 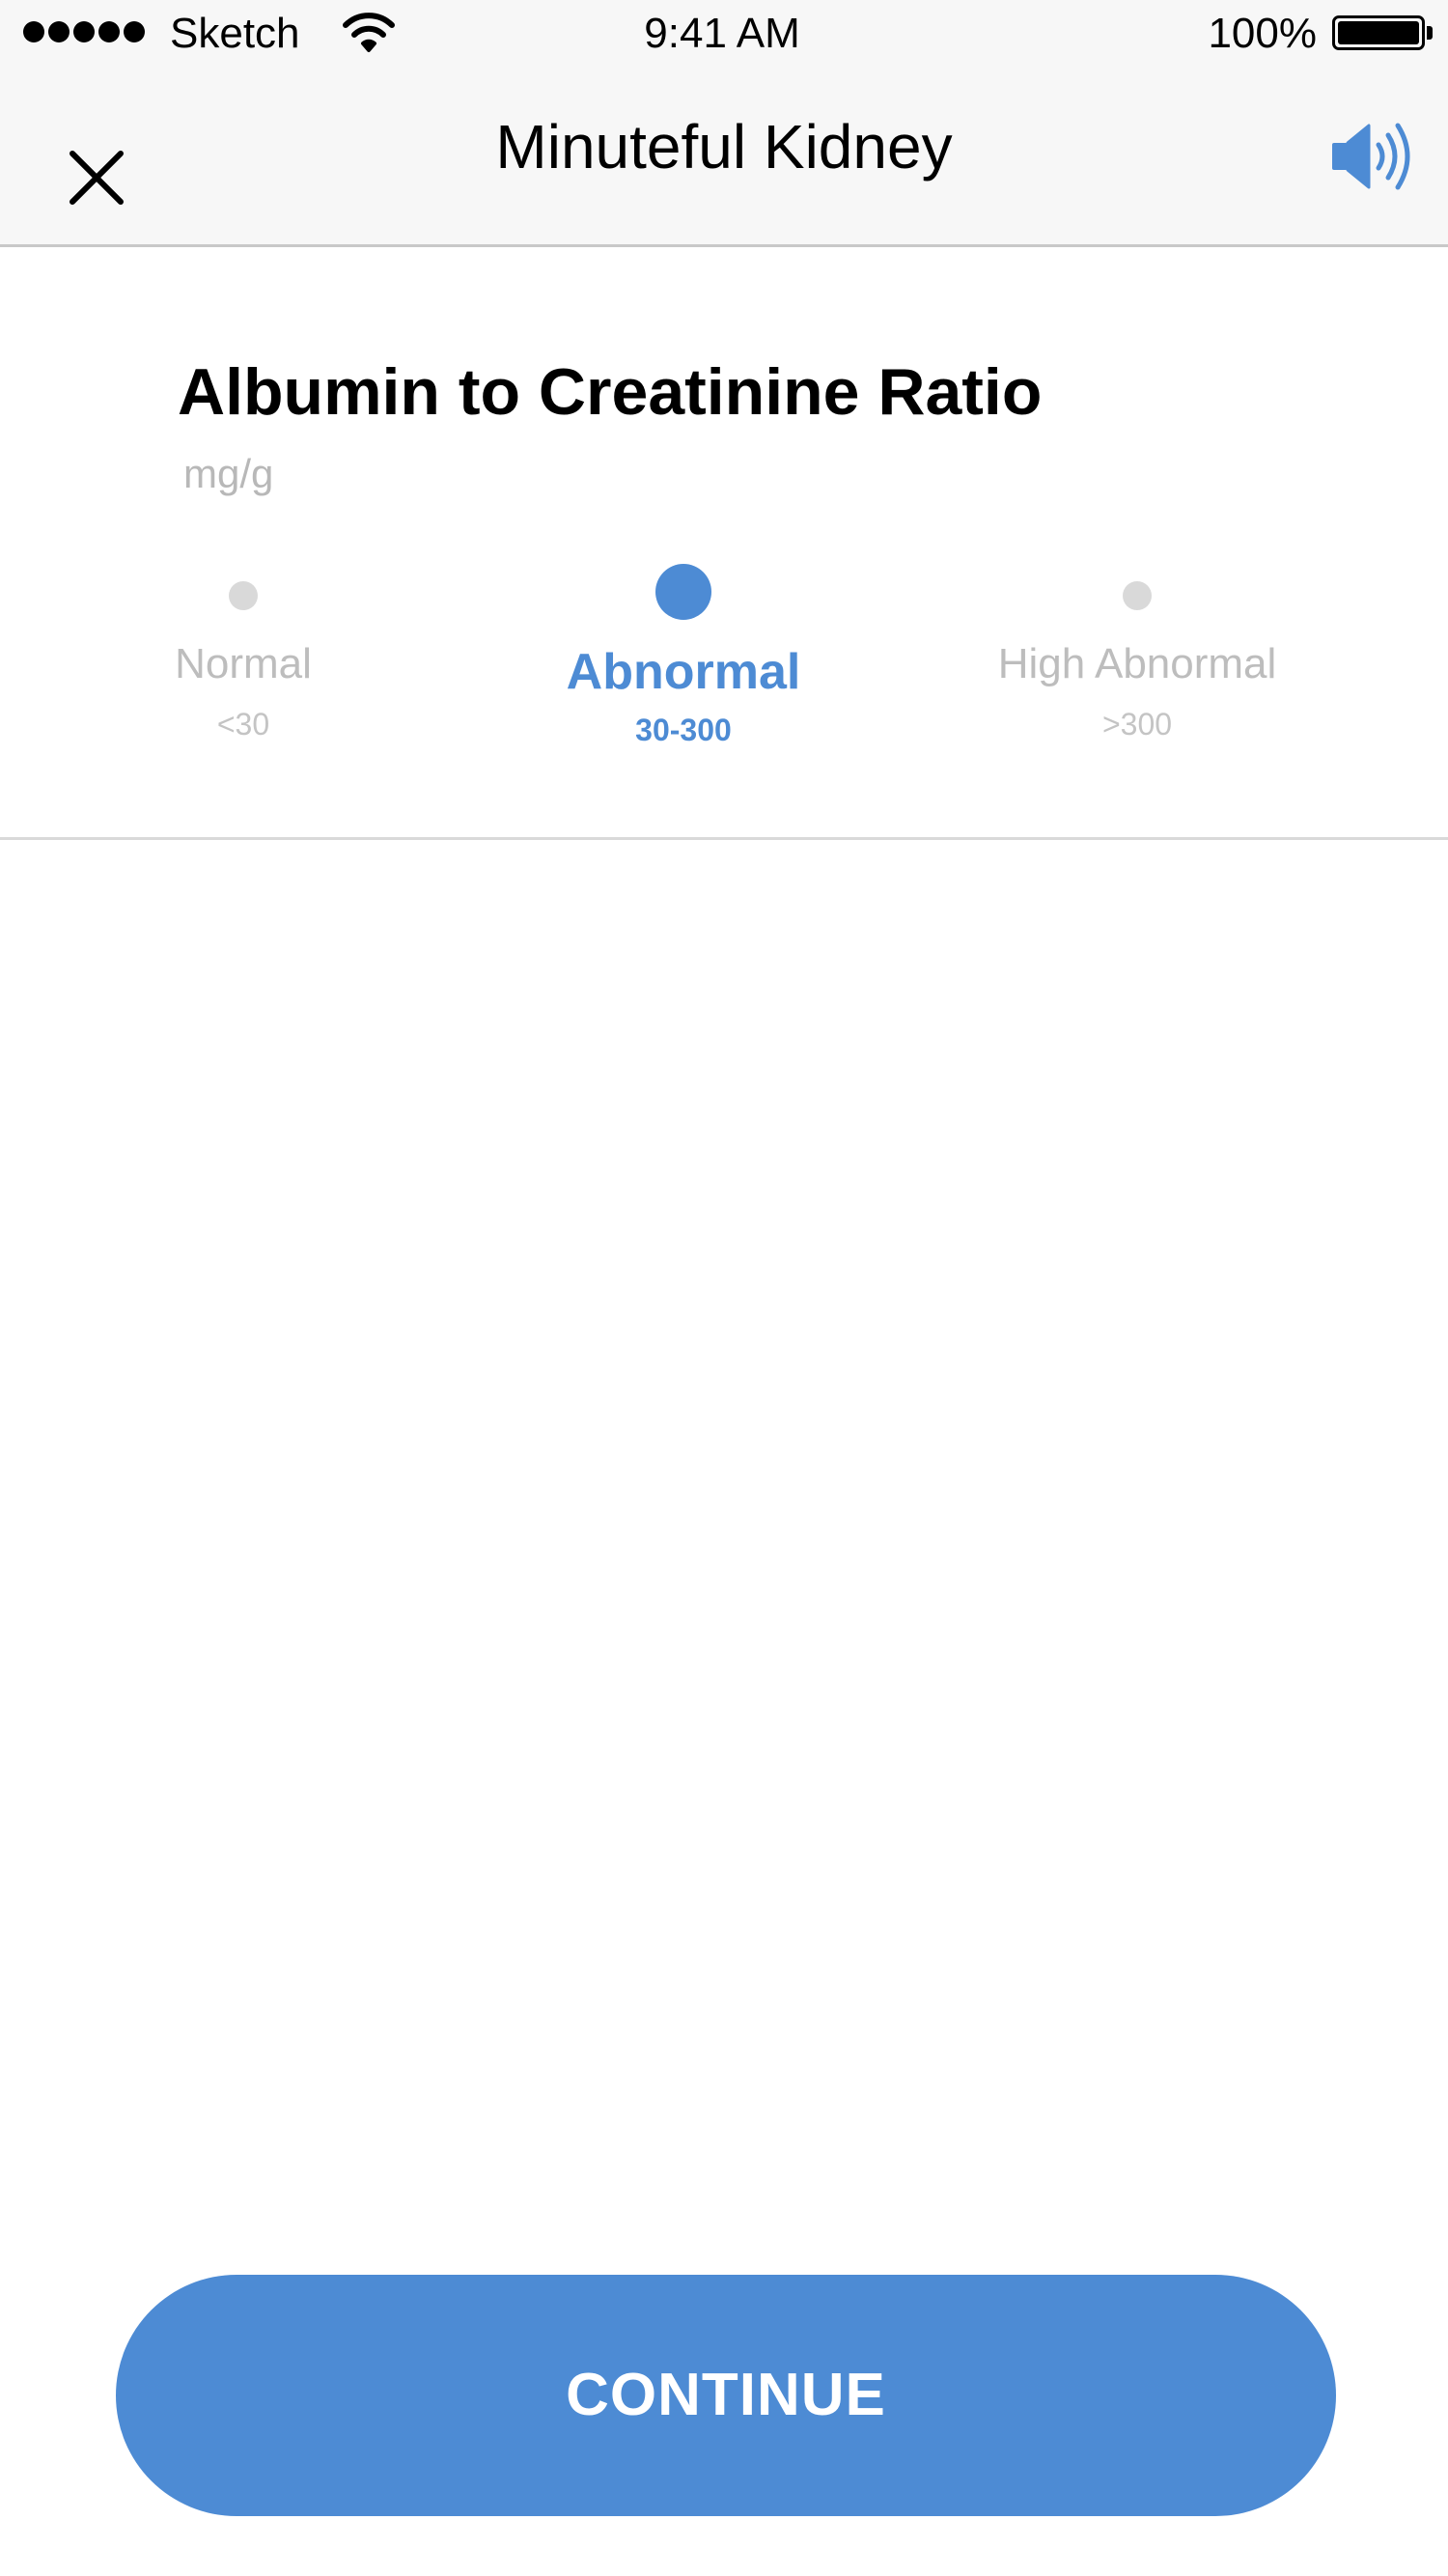 I want to click on navigation-bar: Minuteful Kidney, so click(x=724, y=158).